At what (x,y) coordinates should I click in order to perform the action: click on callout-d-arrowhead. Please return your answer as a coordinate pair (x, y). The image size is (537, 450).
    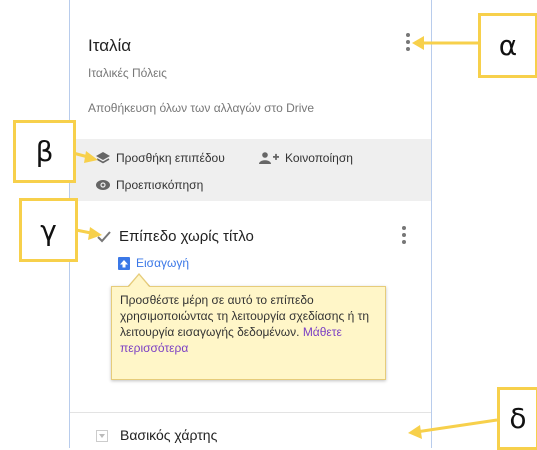
    Looking at the image, I should click on (415, 432).